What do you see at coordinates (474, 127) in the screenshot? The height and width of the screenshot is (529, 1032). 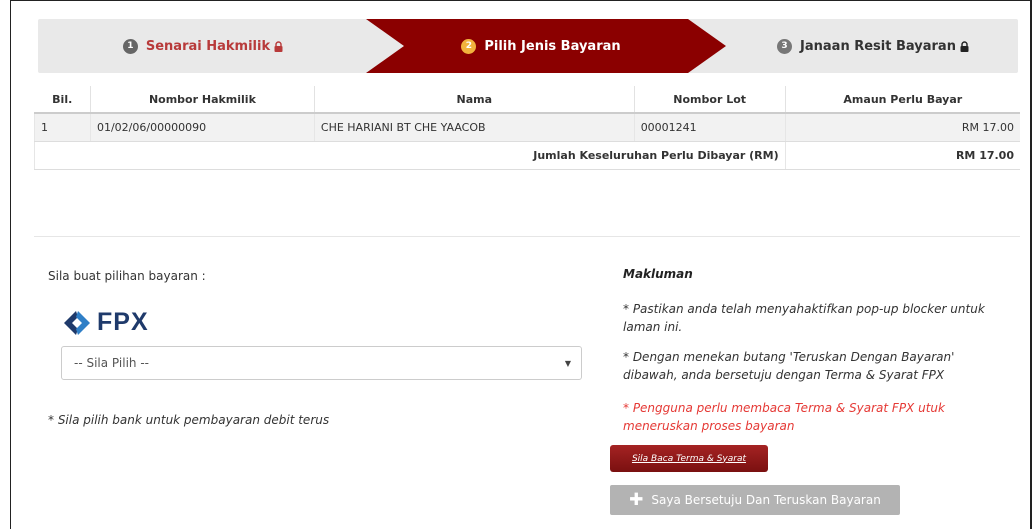 I see `cell-nama: CHE HARIANI BT CHE YAACOB` at bounding box center [474, 127].